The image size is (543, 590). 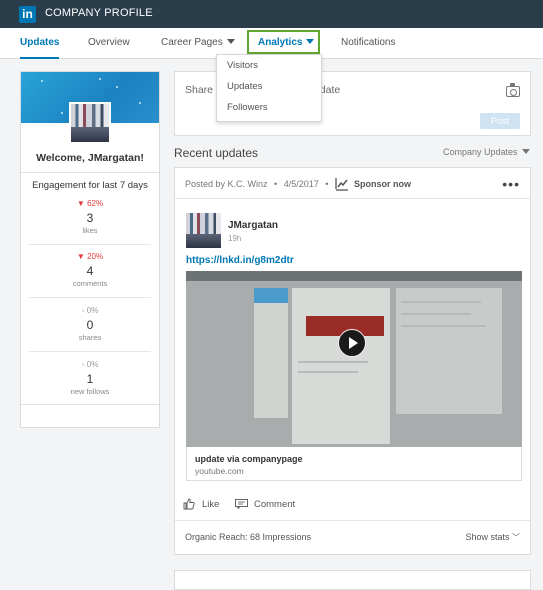 I want to click on stat-shares: ◦ 0% 0 shares, so click(x=90, y=324).